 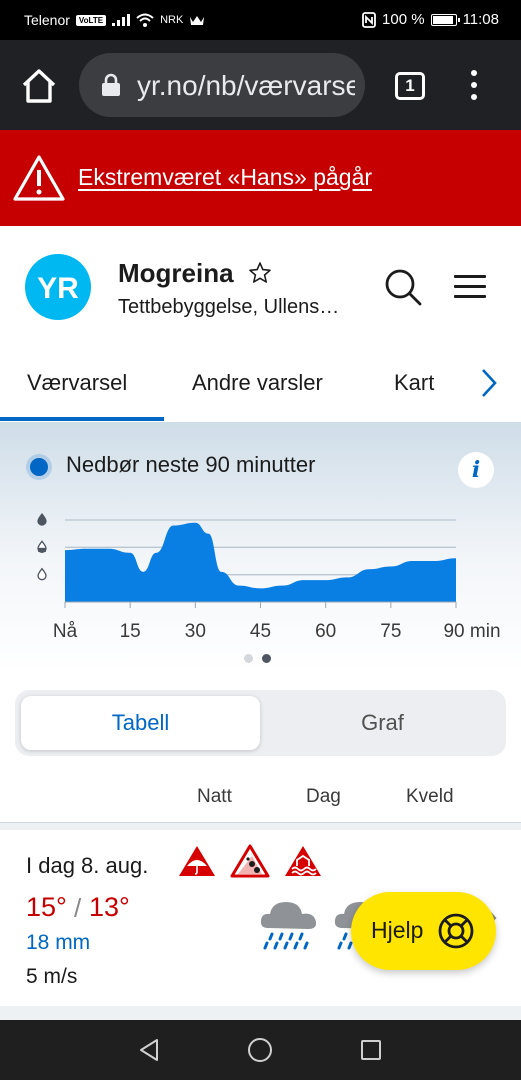 I want to click on column-dag: Dag, so click(x=323, y=796).